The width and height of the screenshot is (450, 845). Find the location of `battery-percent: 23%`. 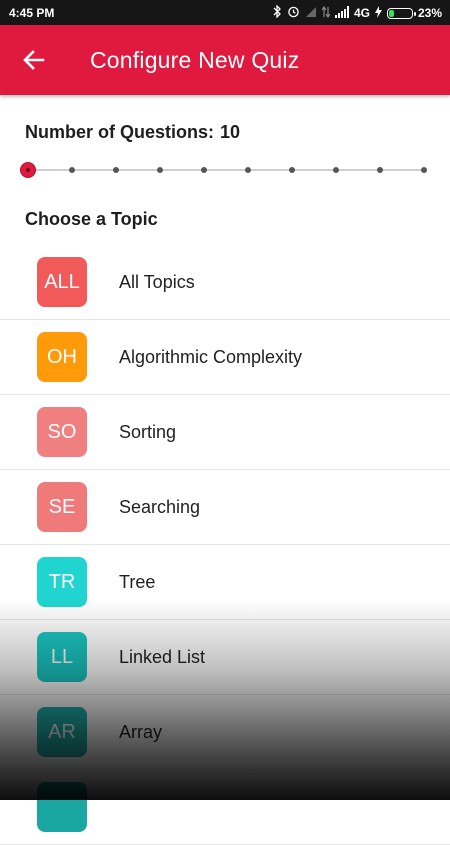

battery-percent: 23% is located at coordinates (429, 13).